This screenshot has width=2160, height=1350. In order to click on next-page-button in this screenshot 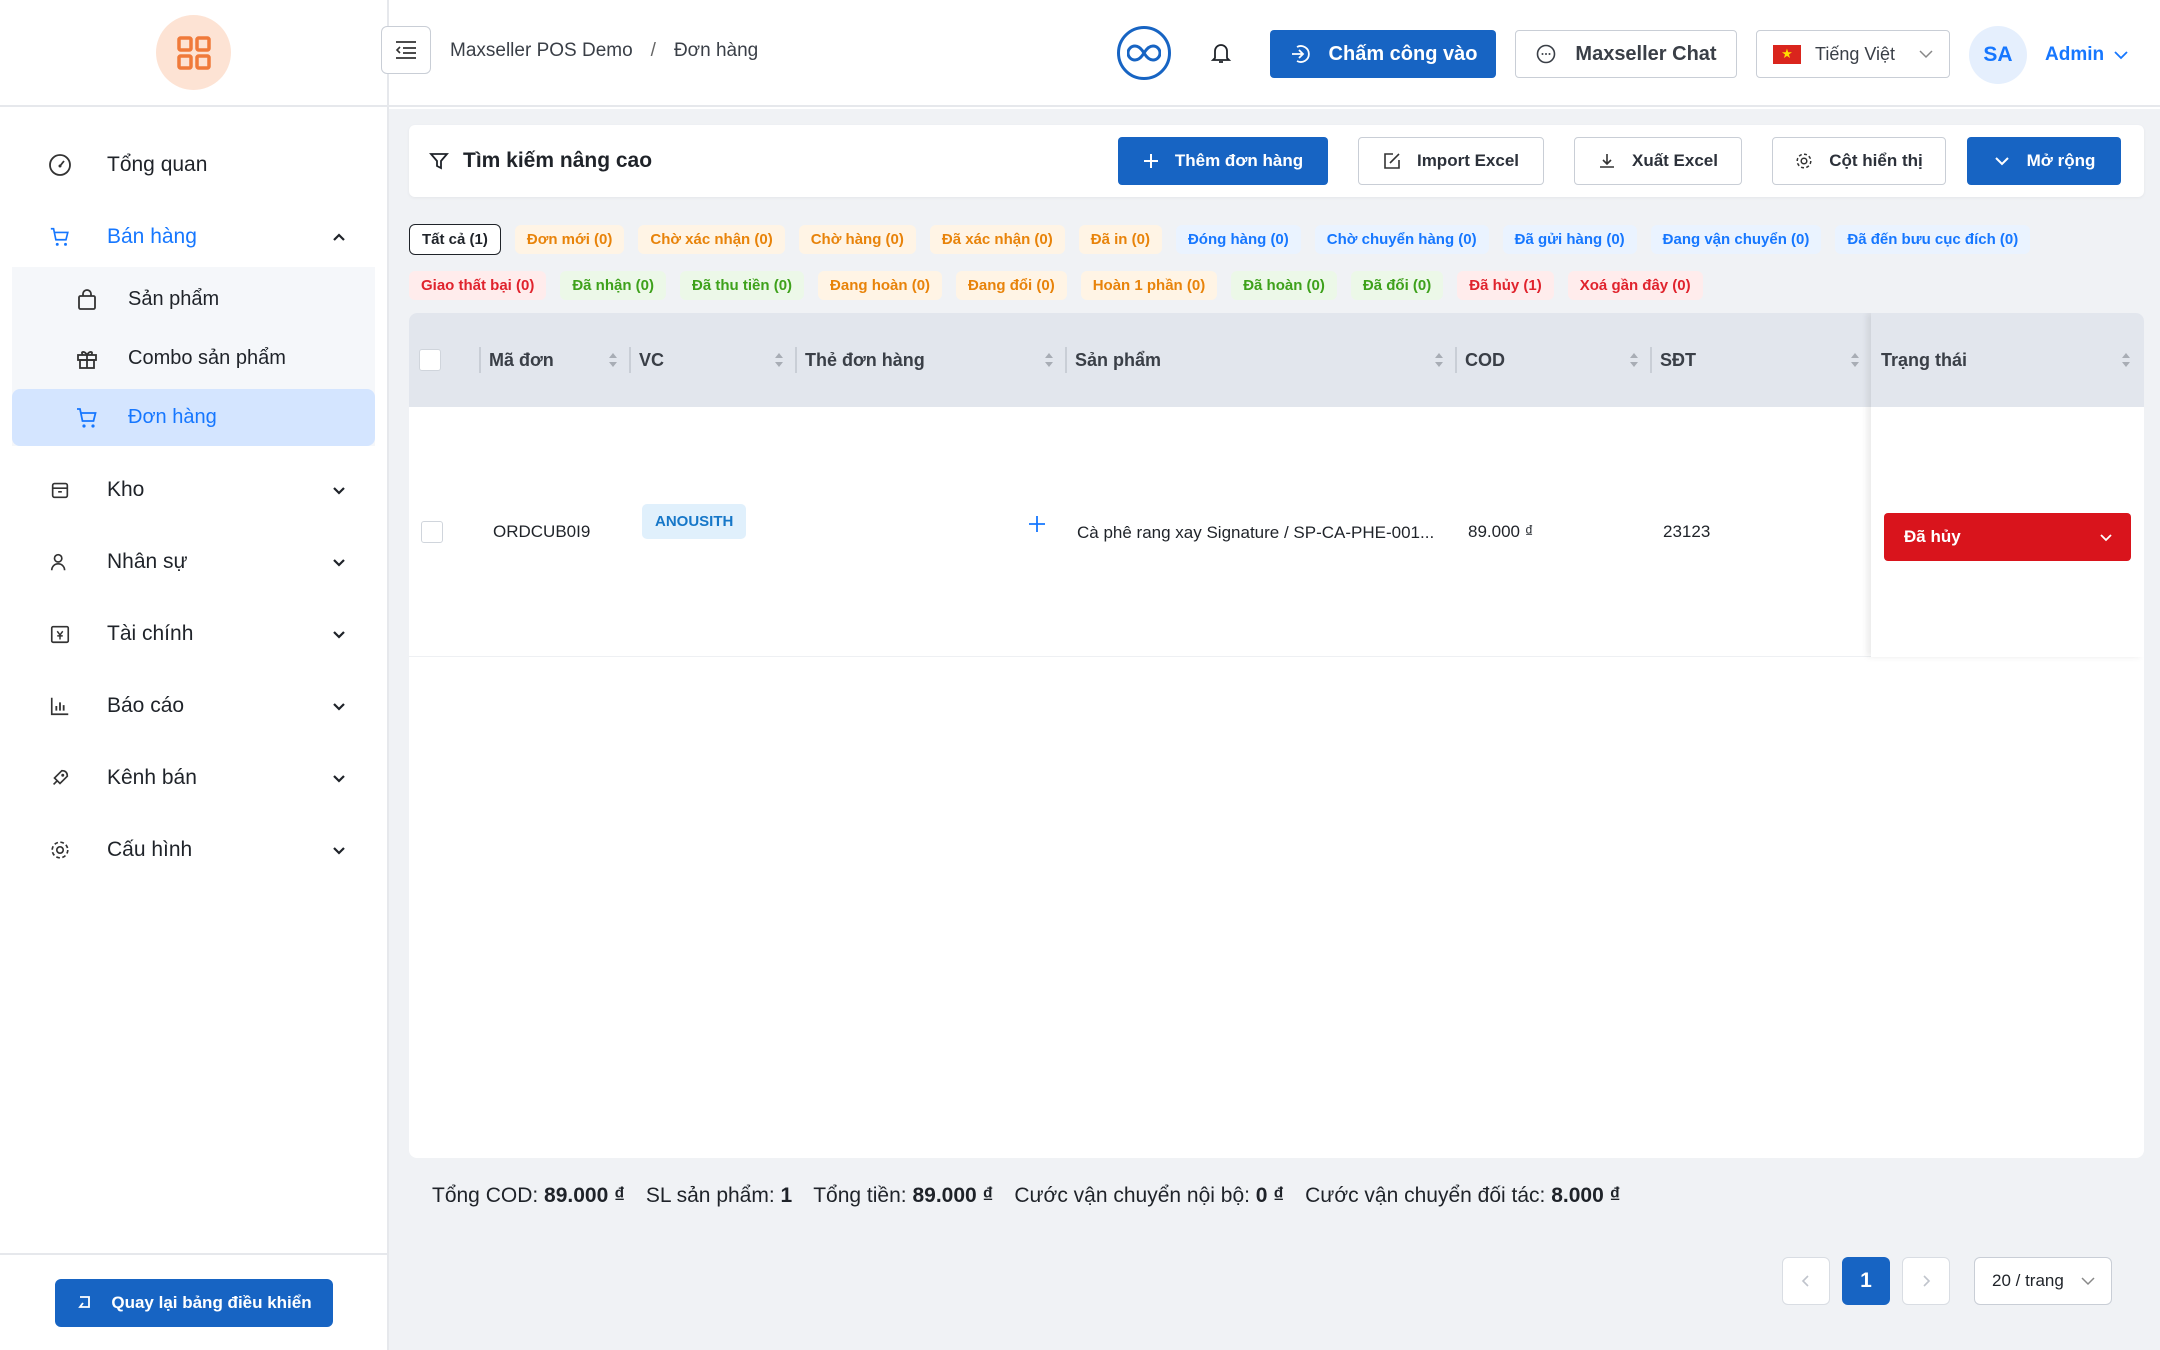, I will do `click(1926, 1281)`.